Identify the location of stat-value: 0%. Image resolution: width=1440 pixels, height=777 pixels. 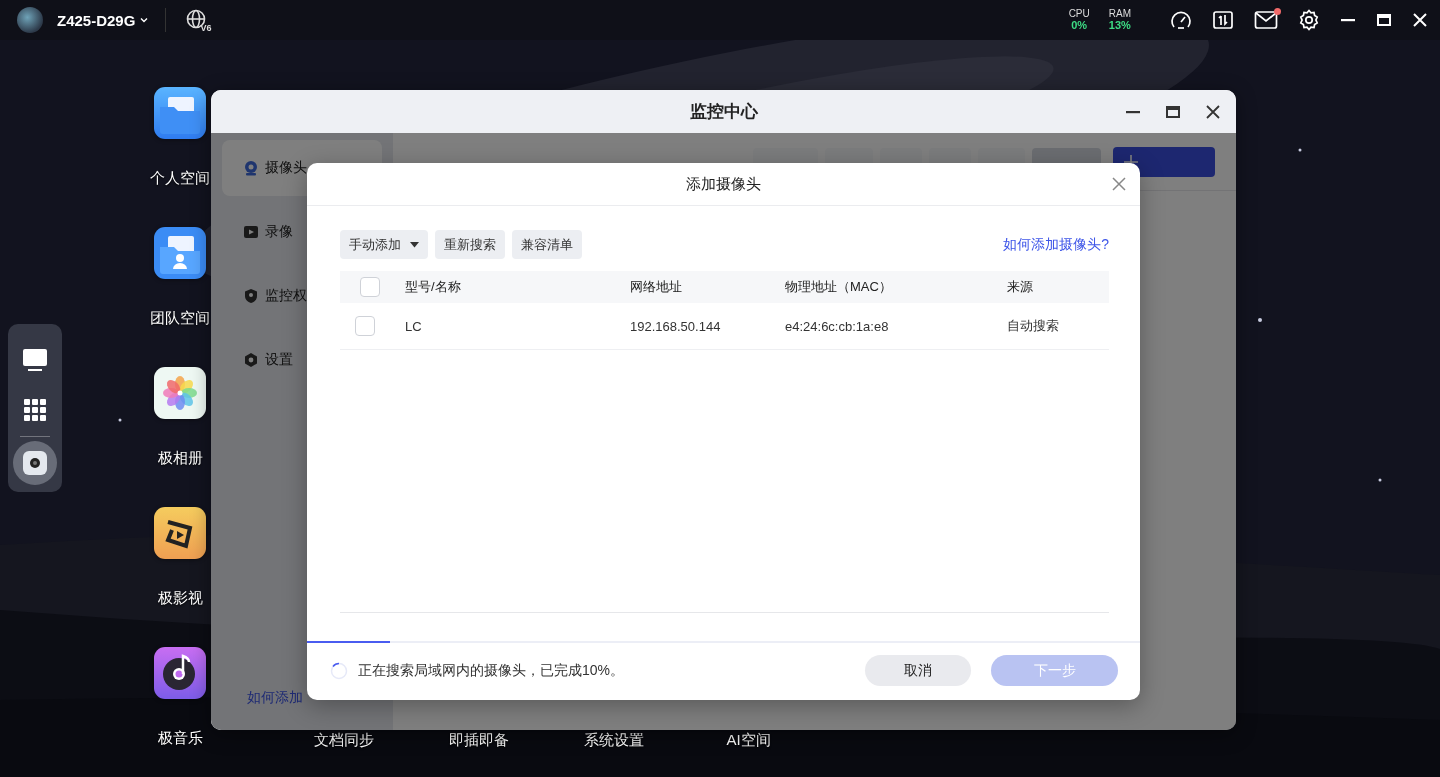
(1079, 26).